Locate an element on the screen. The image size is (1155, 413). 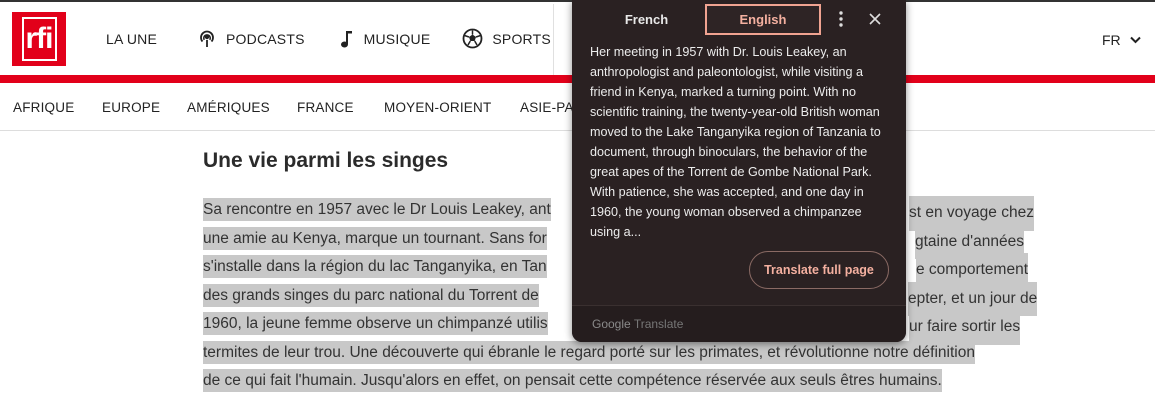
top-nav: LA UNE PODCASTS MUSIQUE SPORTS is located at coordinates (344, 38).